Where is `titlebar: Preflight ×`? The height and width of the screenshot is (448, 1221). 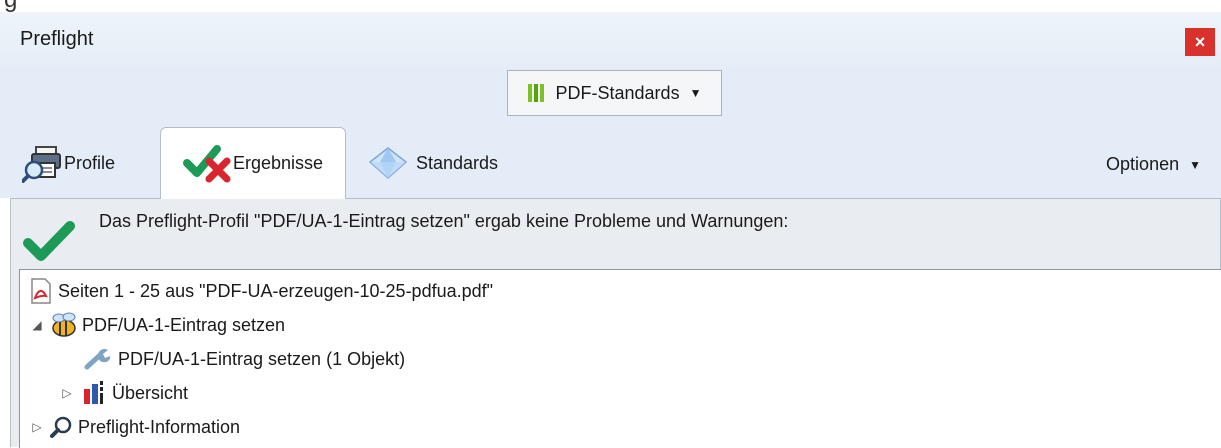
titlebar: Preflight × is located at coordinates (610, 41).